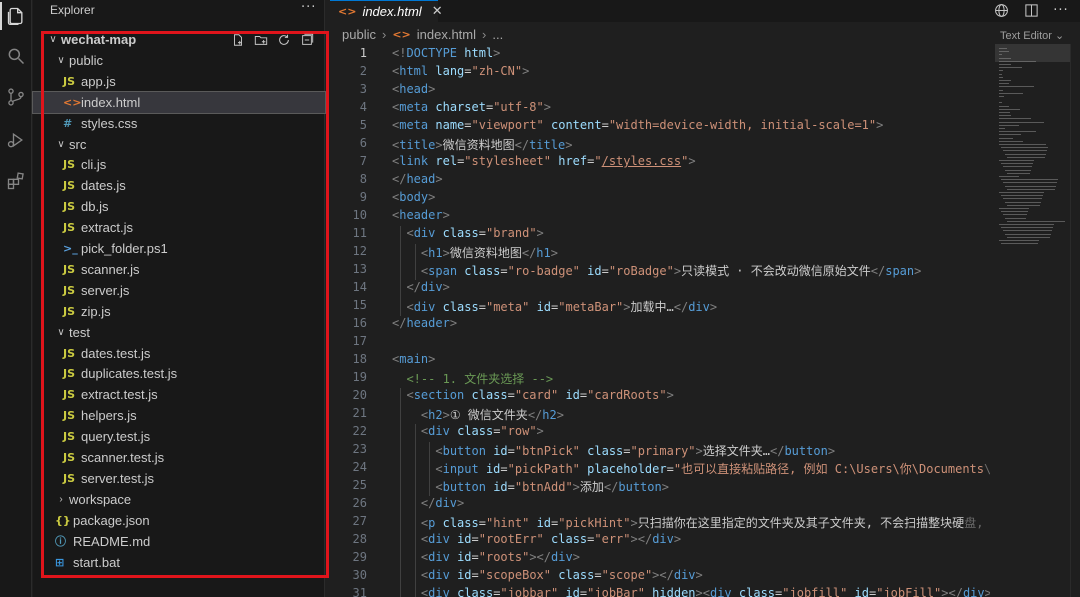 Image resolution: width=1080 pixels, height=597 pixels. I want to click on line-number: 24, so click(359, 467).